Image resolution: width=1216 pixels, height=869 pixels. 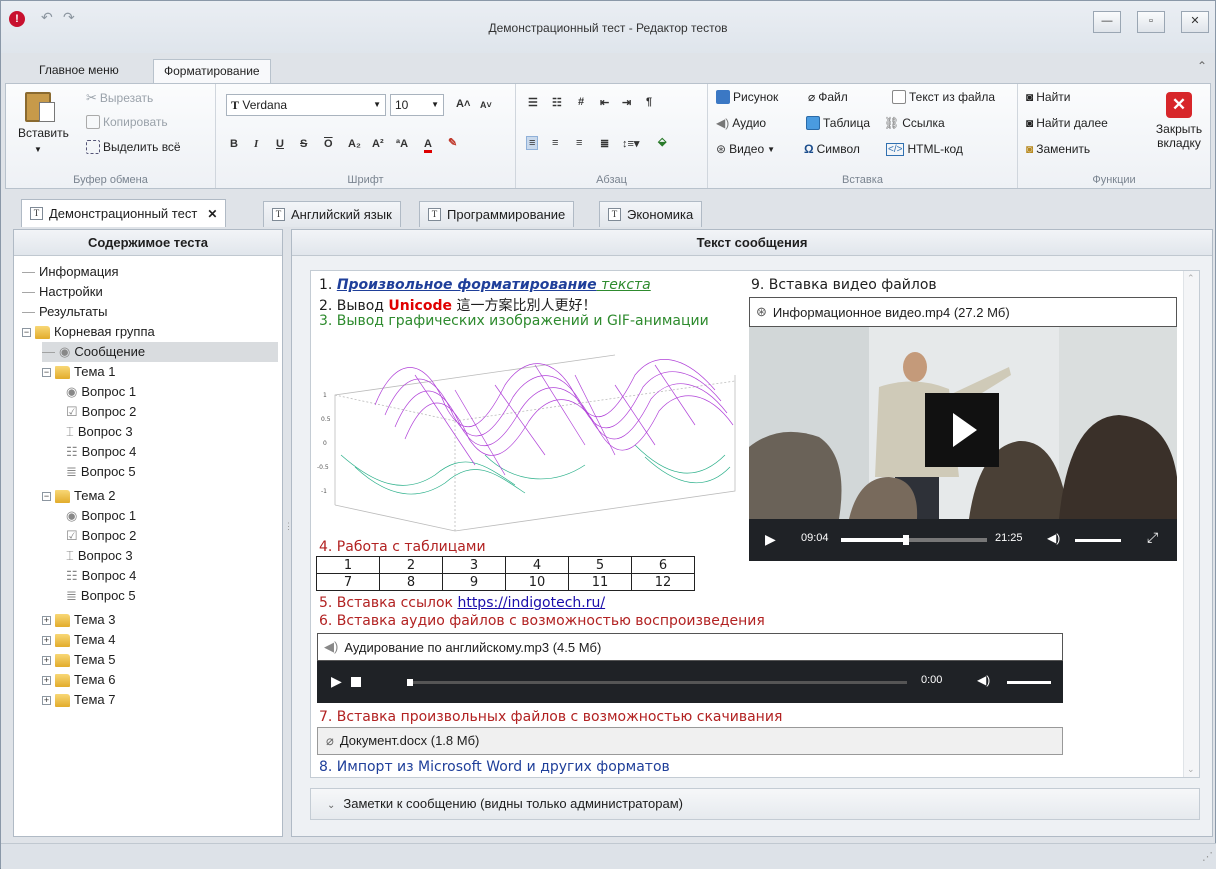 What do you see at coordinates (354, 144) in the screenshot?
I see `subscript-icon: A₂` at bounding box center [354, 144].